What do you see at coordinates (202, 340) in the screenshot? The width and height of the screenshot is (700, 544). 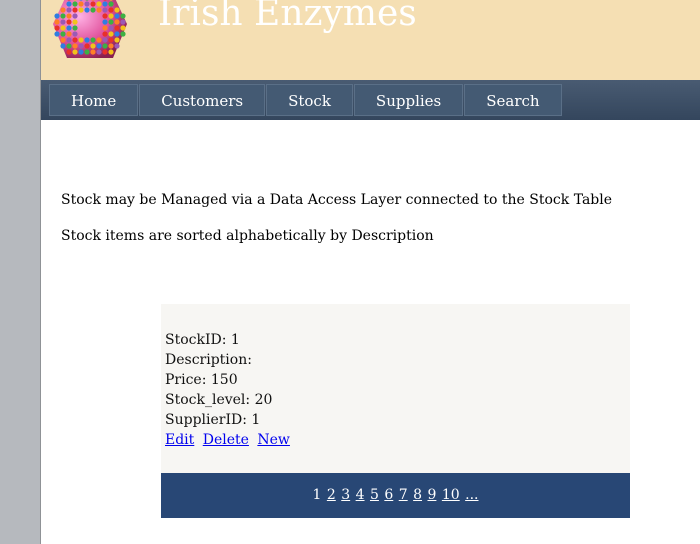 I see `field-stockid: StockID: 1` at bounding box center [202, 340].